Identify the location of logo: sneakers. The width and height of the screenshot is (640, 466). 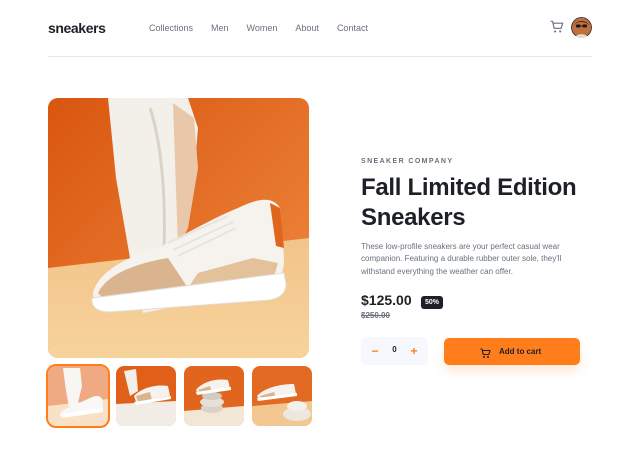
(77, 28).